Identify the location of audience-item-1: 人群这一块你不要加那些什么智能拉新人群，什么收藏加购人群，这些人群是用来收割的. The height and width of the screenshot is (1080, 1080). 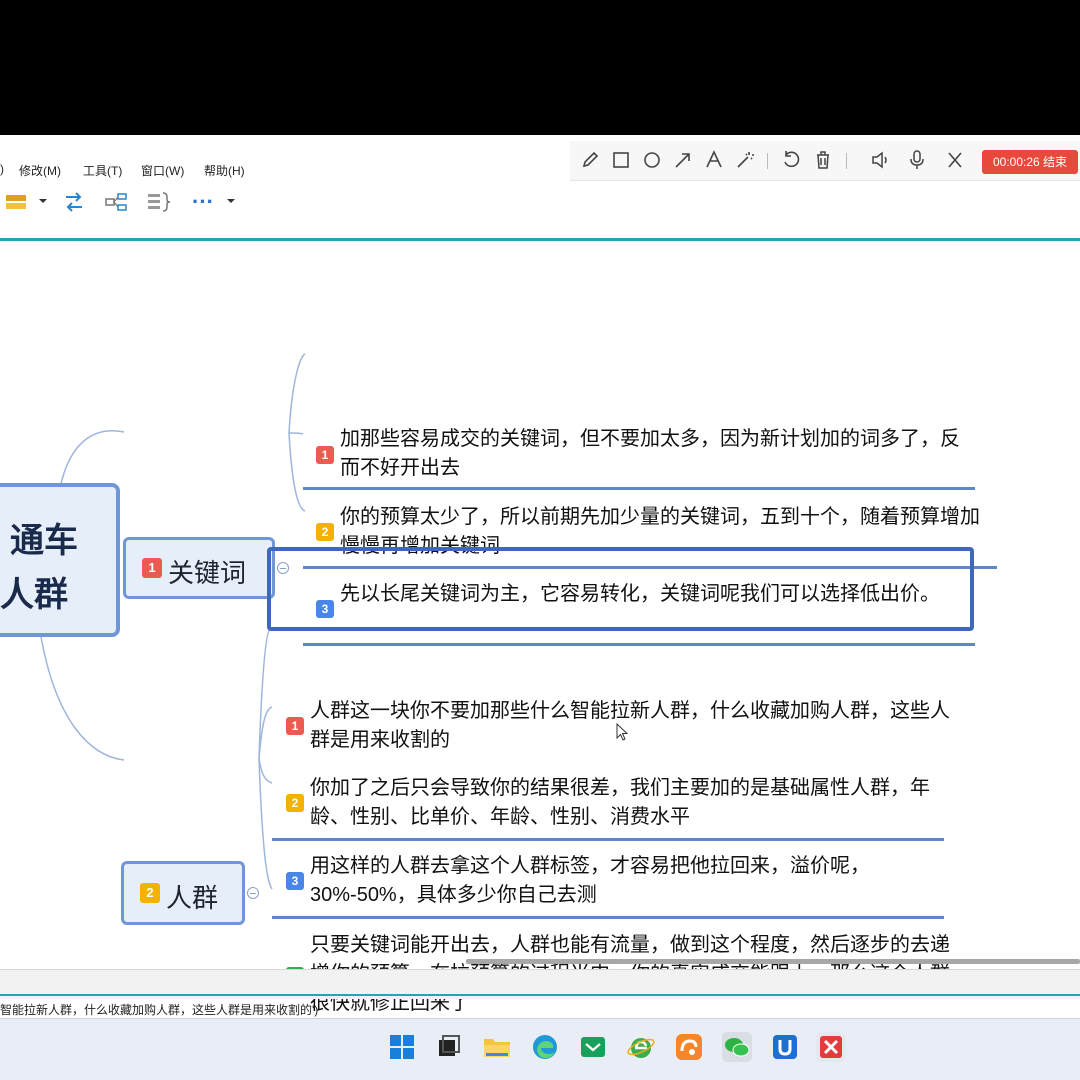
(635, 726).